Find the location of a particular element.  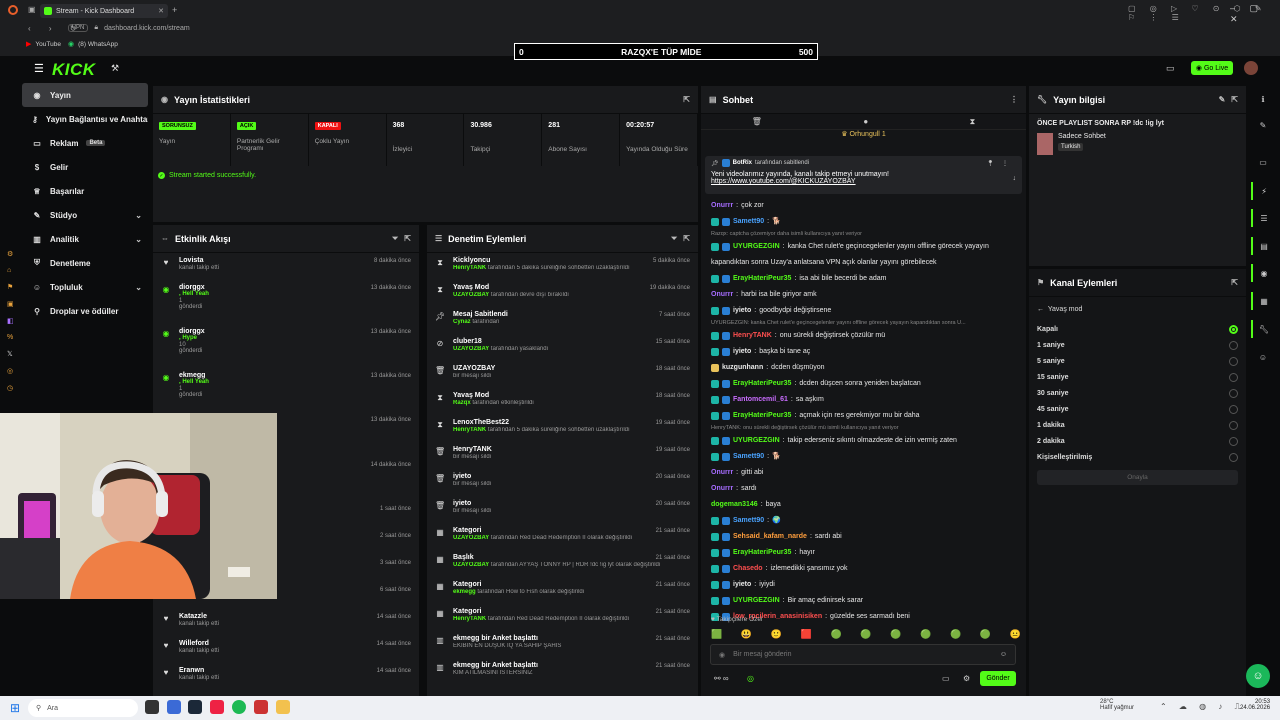

users-rail-icon: ☺ is located at coordinates (1263, 357).